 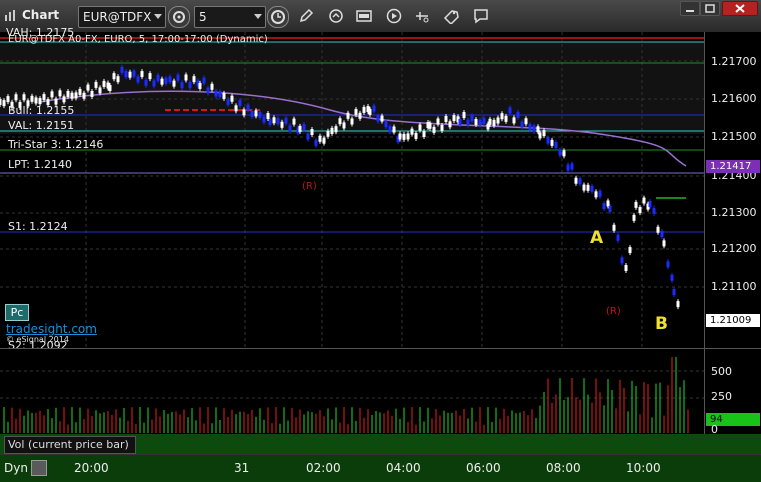 I want to click on time-clock-button, so click(x=278, y=17).